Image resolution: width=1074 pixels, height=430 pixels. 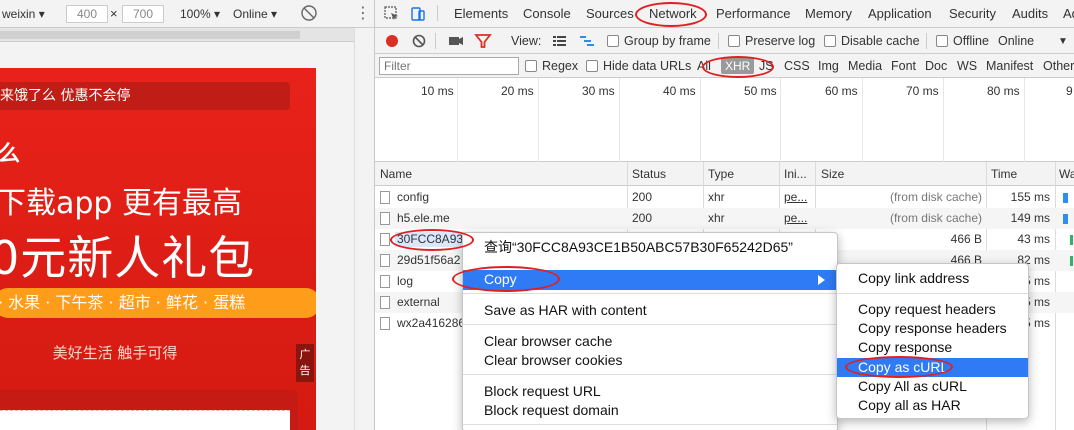 What do you see at coordinates (650, 410) in the screenshot?
I see `menu-item-block-domain: Block request domain` at bounding box center [650, 410].